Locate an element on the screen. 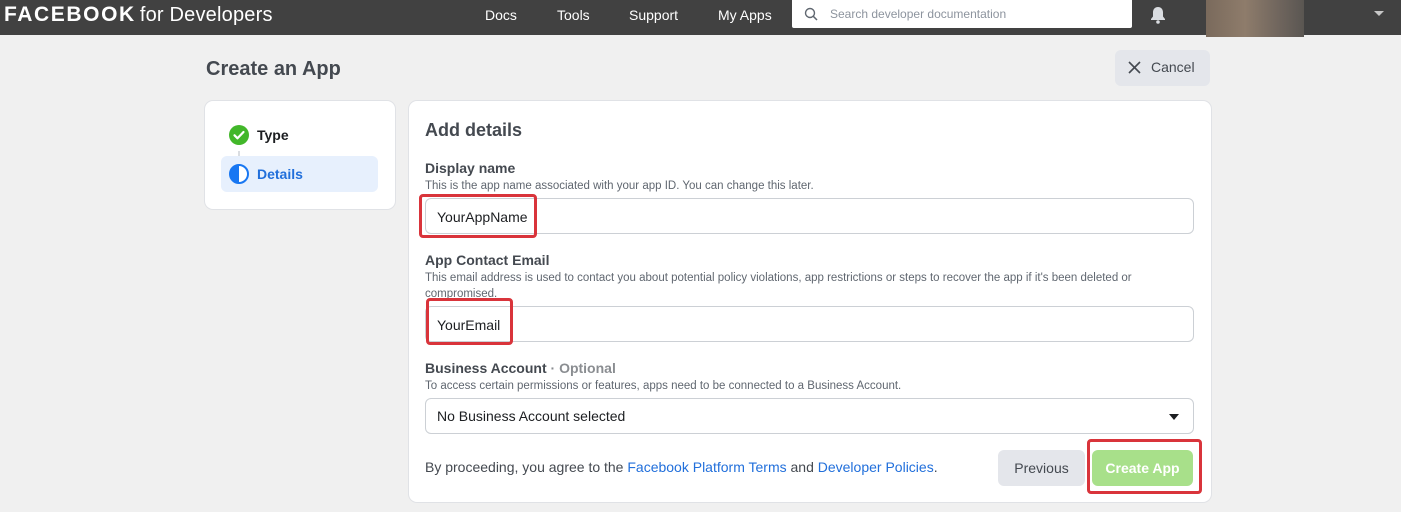 This screenshot has height=512, width=1401. contact-email-label: App Contact Email is located at coordinates (487, 260).